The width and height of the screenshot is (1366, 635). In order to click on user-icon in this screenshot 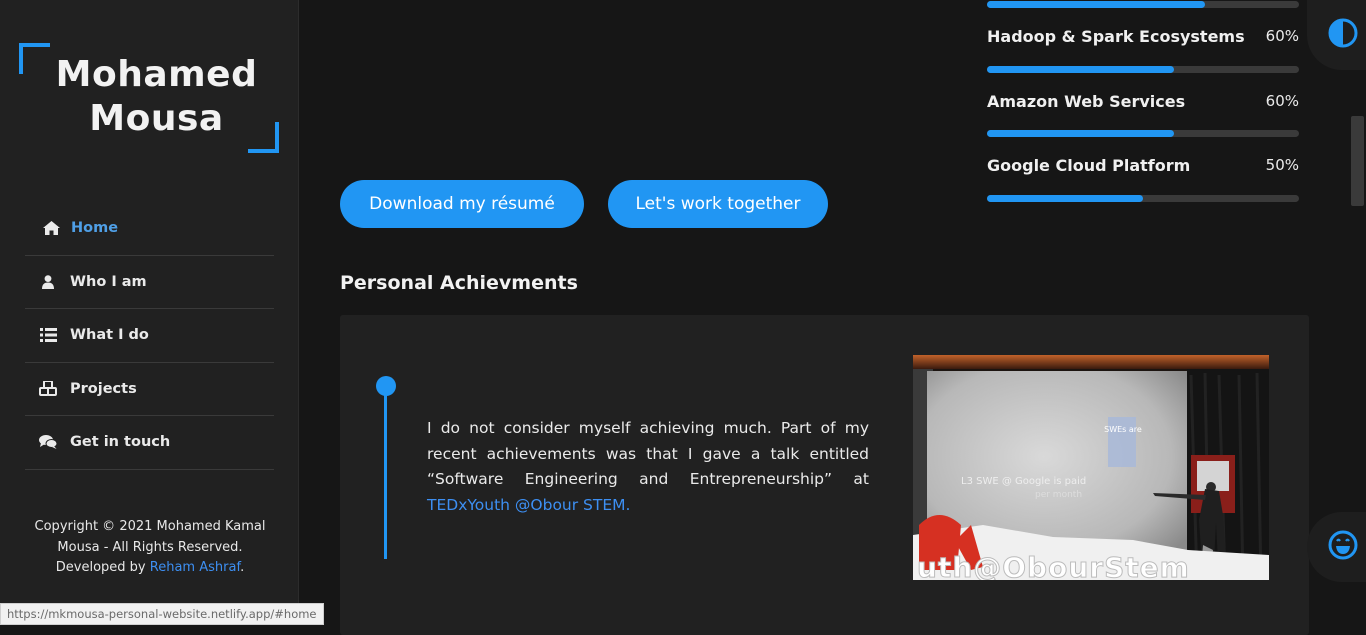, I will do `click(48, 281)`.